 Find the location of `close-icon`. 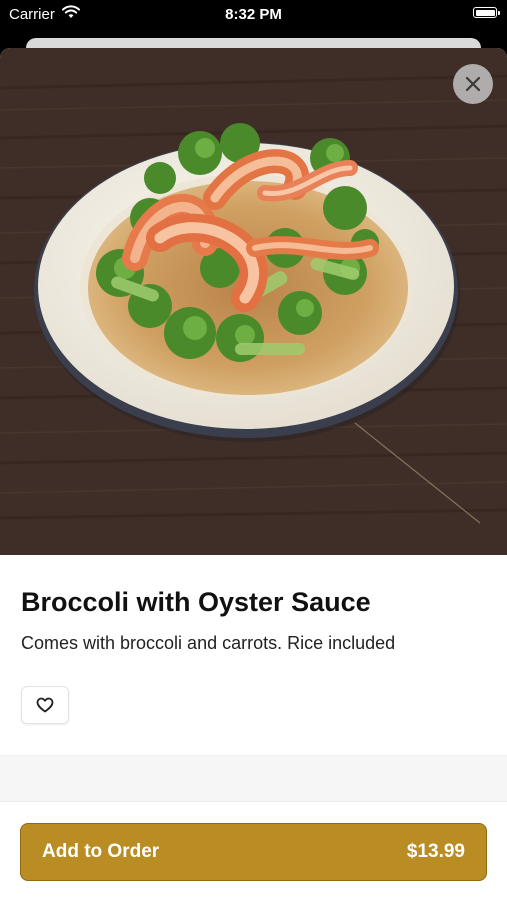

close-icon is located at coordinates (473, 84).